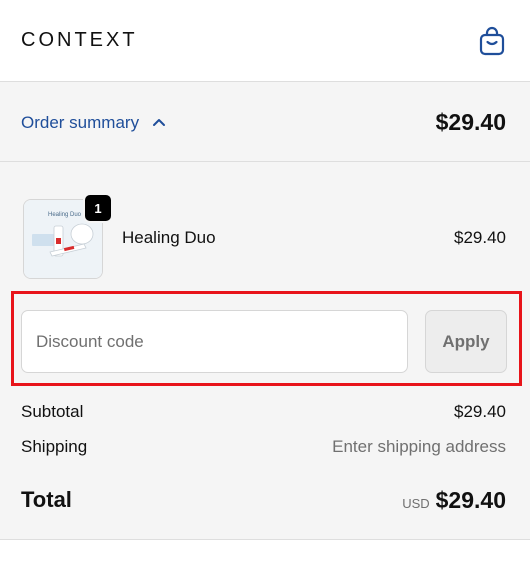  Describe the element at coordinates (214, 341) in the screenshot. I see `discount-code-input` at that location.